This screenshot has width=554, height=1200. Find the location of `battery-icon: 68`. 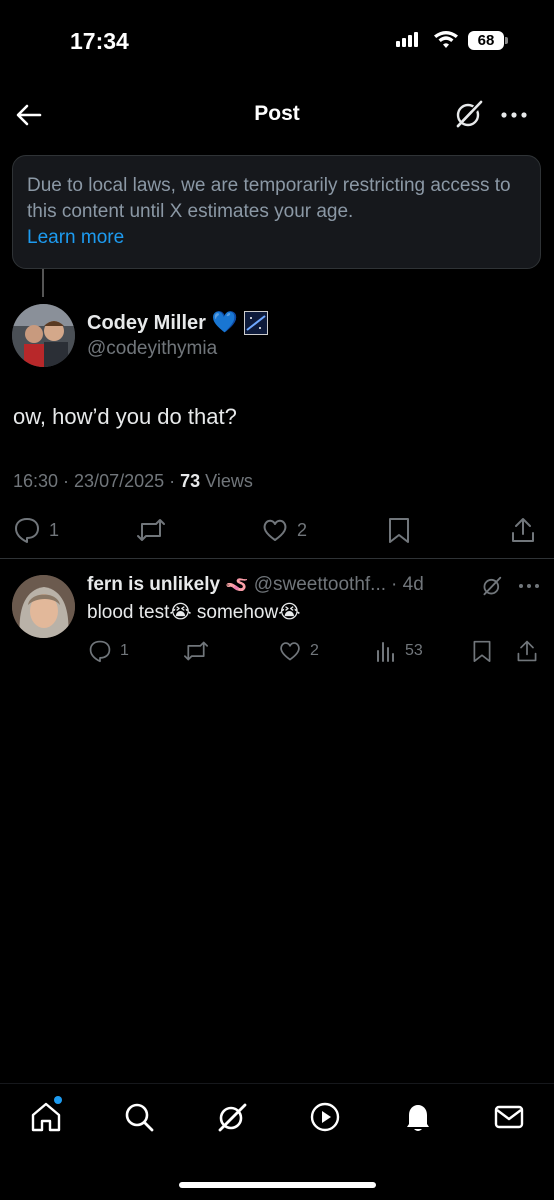

battery-icon: 68 is located at coordinates (488, 40).